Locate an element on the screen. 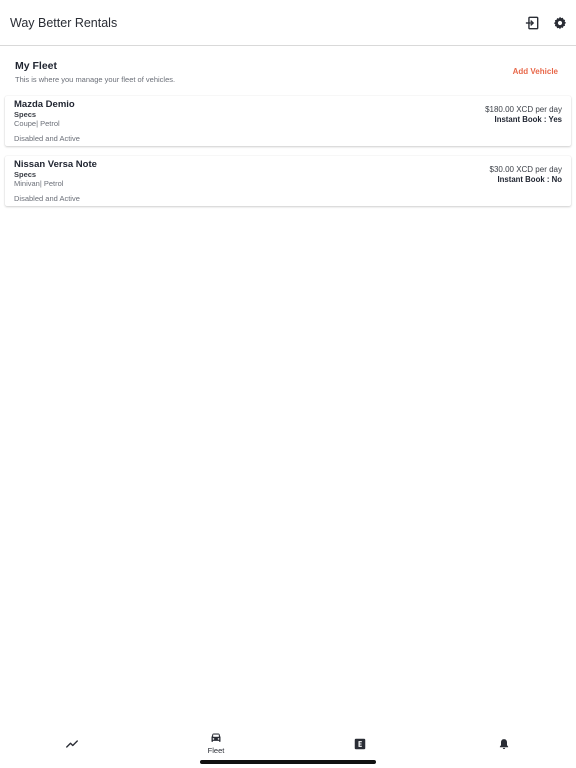  vehicle-price: $30.00 XCD per day is located at coordinates (526, 169).